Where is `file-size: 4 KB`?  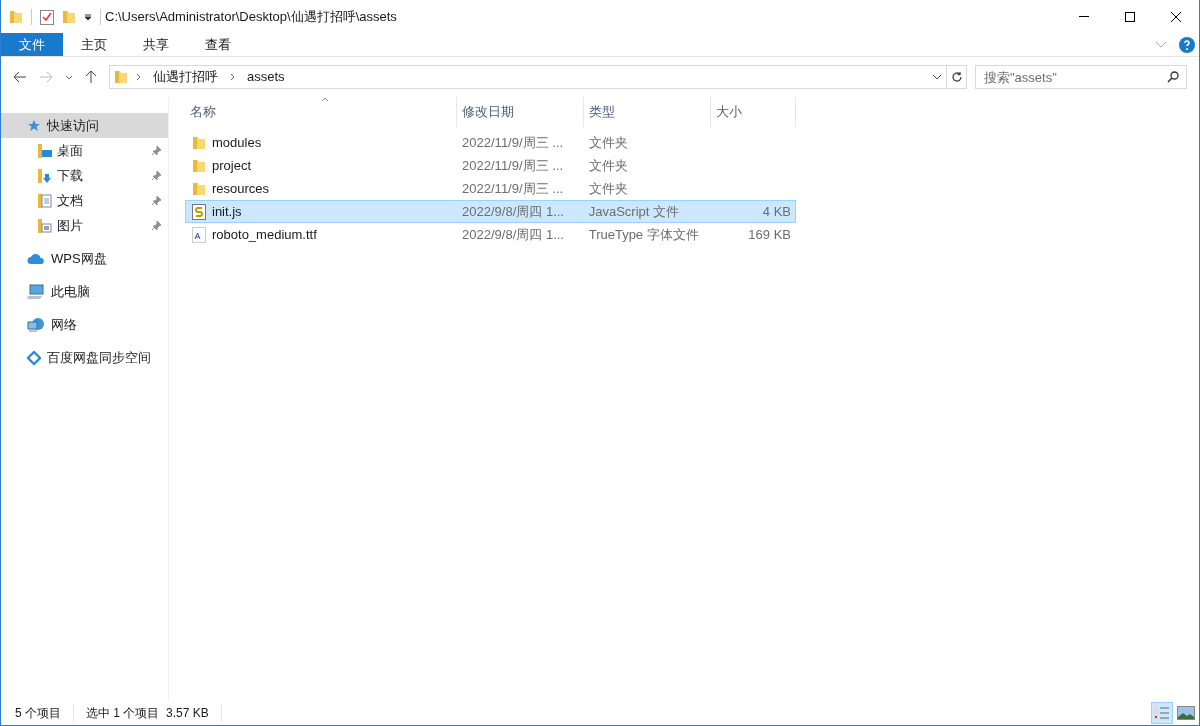 file-size: 4 KB is located at coordinates (776, 211).